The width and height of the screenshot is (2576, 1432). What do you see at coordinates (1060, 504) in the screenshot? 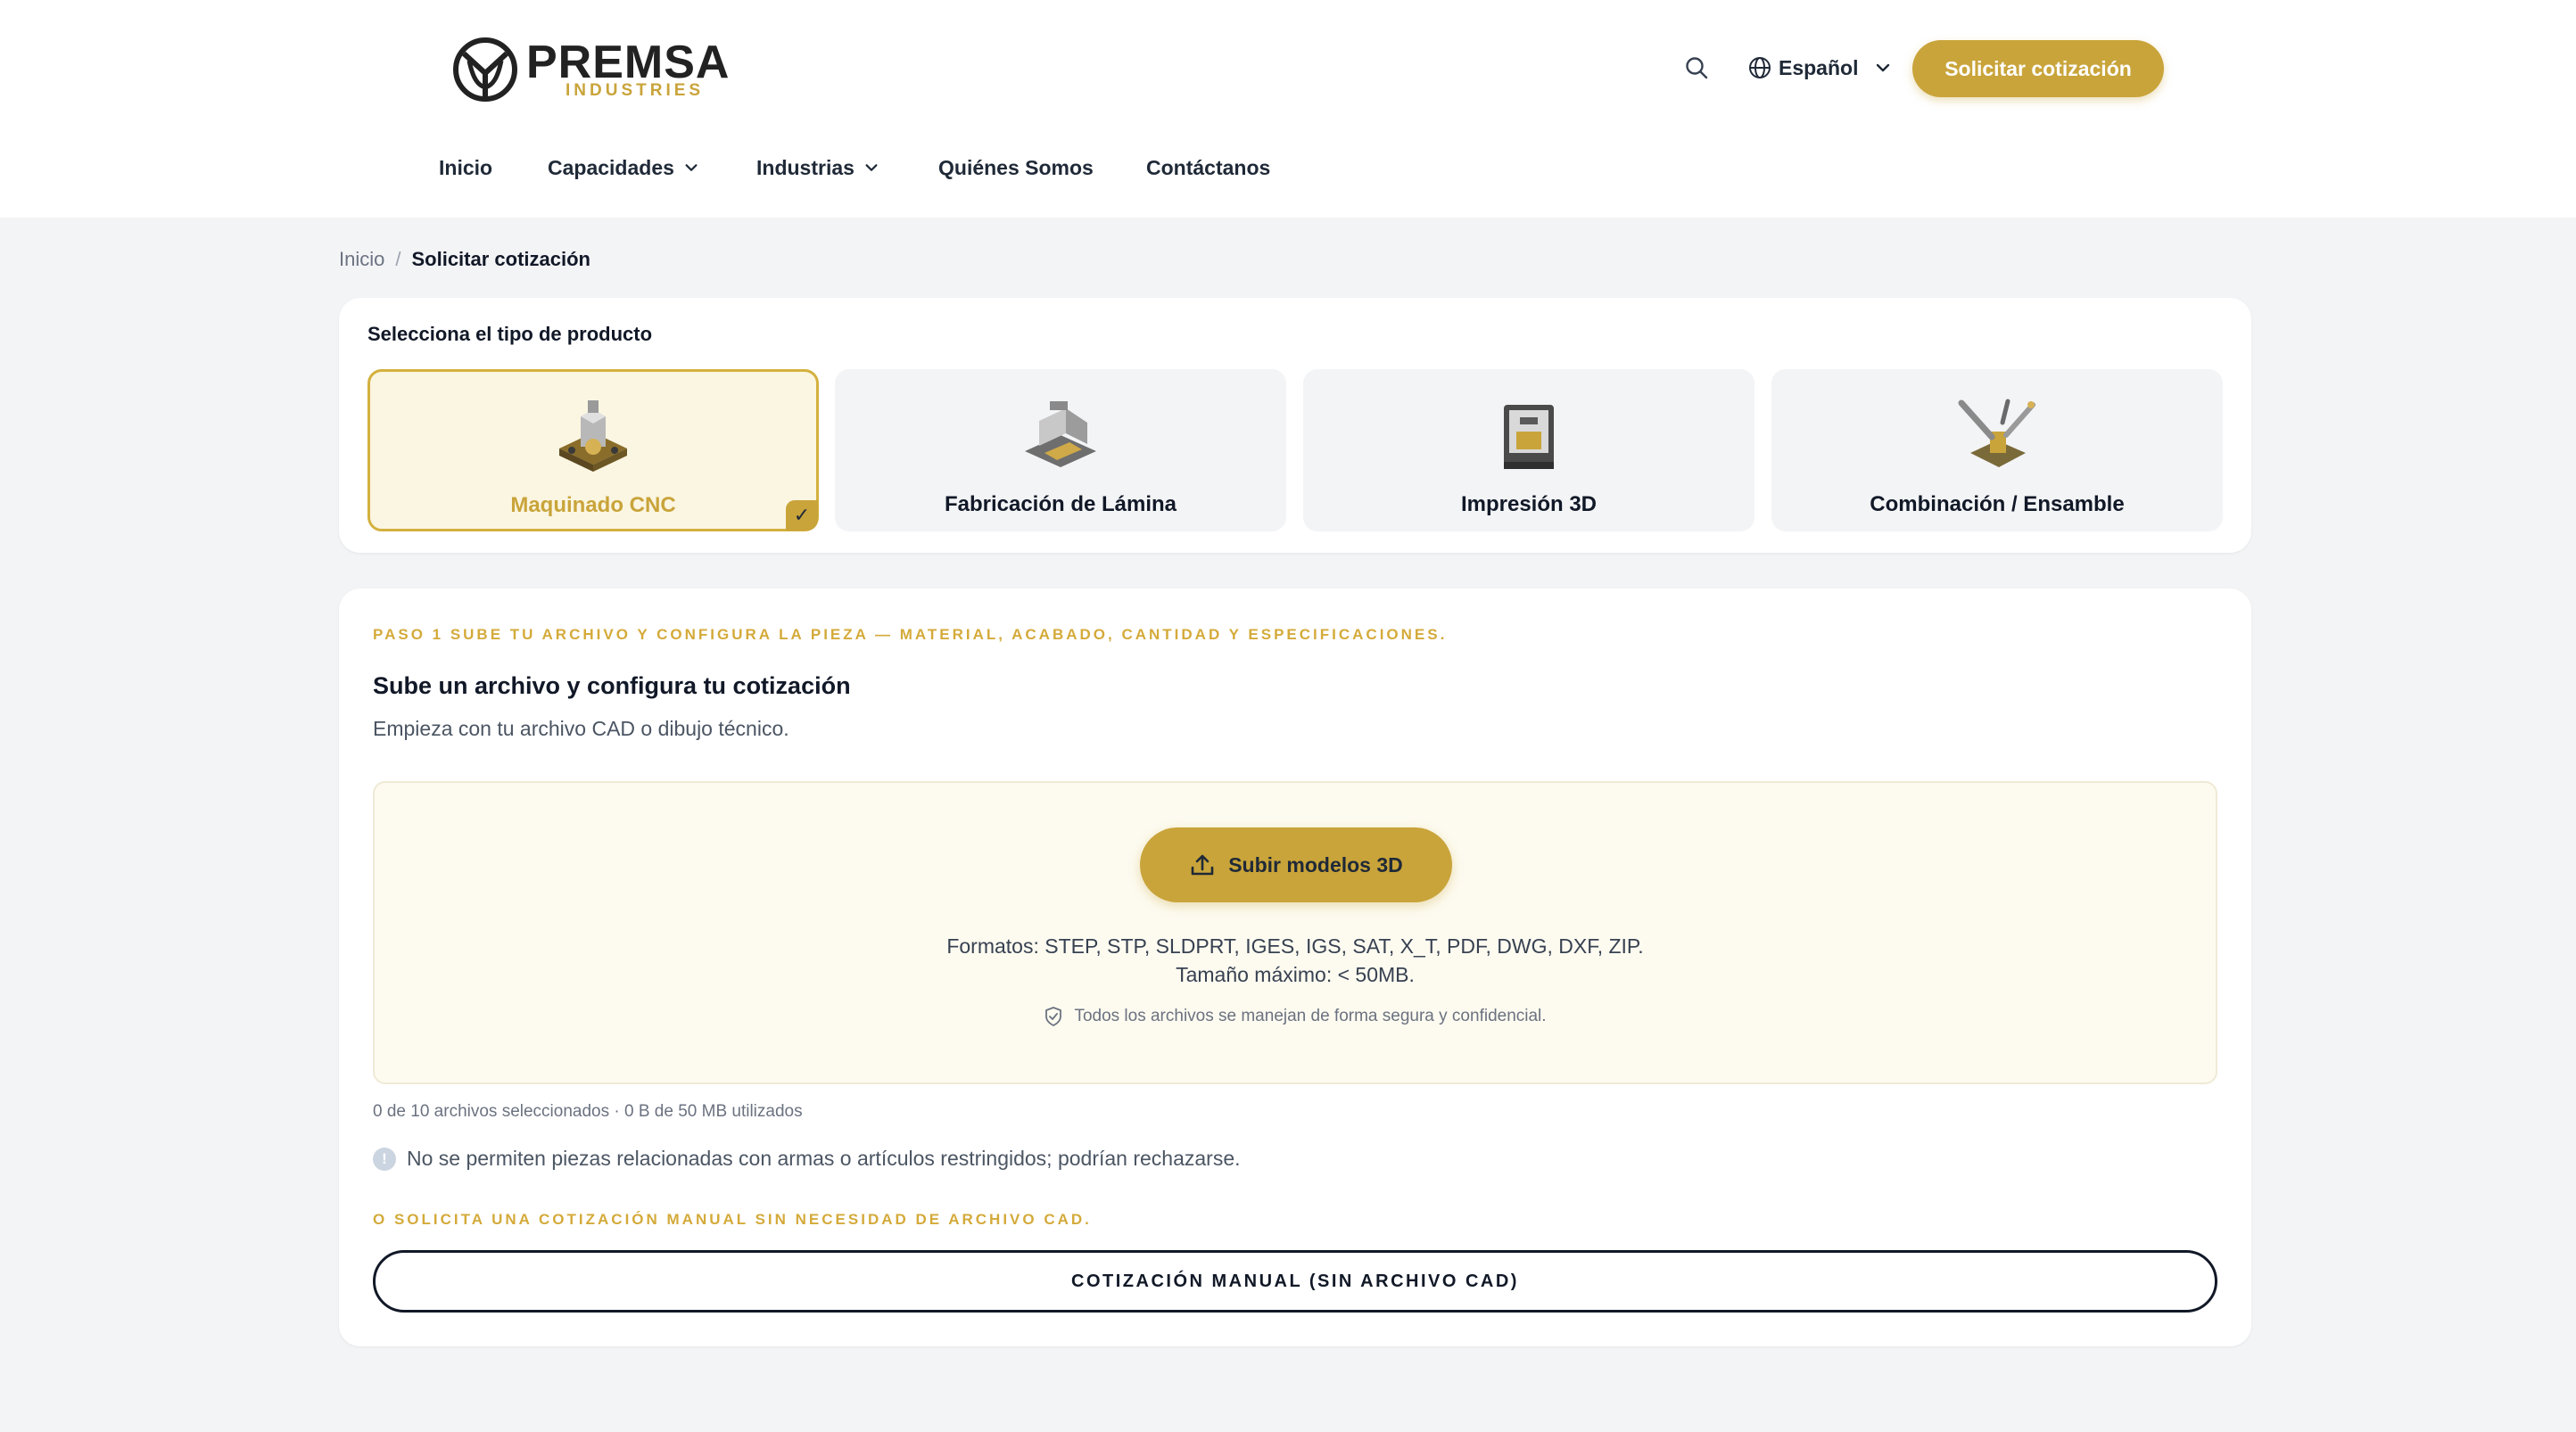
I see `product-option-label: Fabricación de Lámina` at bounding box center [1060, 504].